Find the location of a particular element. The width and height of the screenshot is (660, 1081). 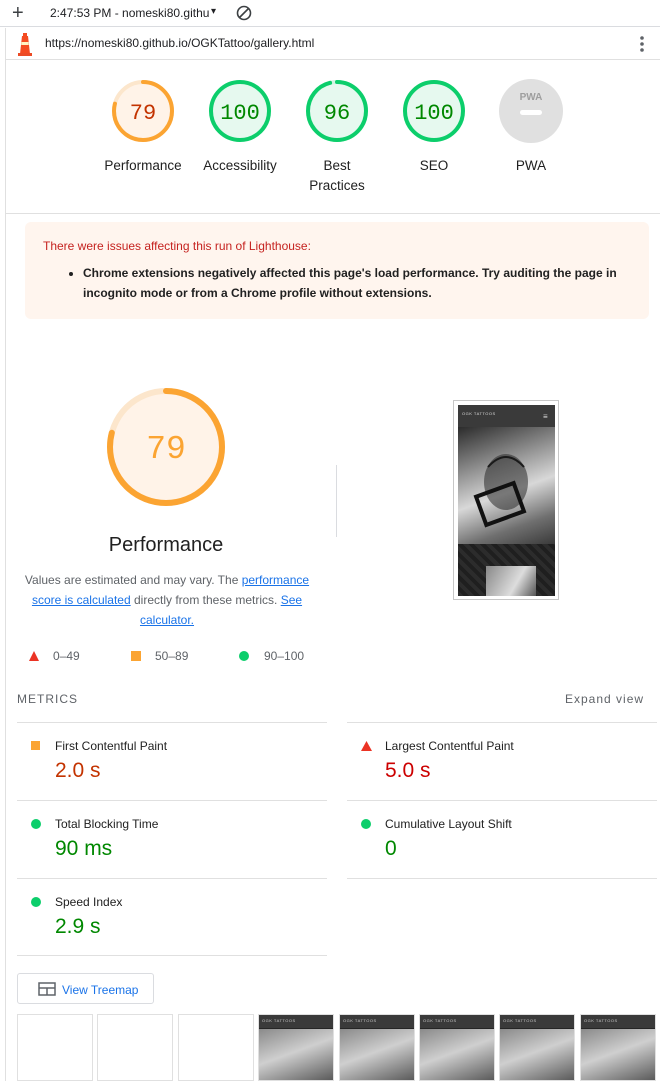

seo-gauge-ring: 100 is located at coordinates (434, 111).